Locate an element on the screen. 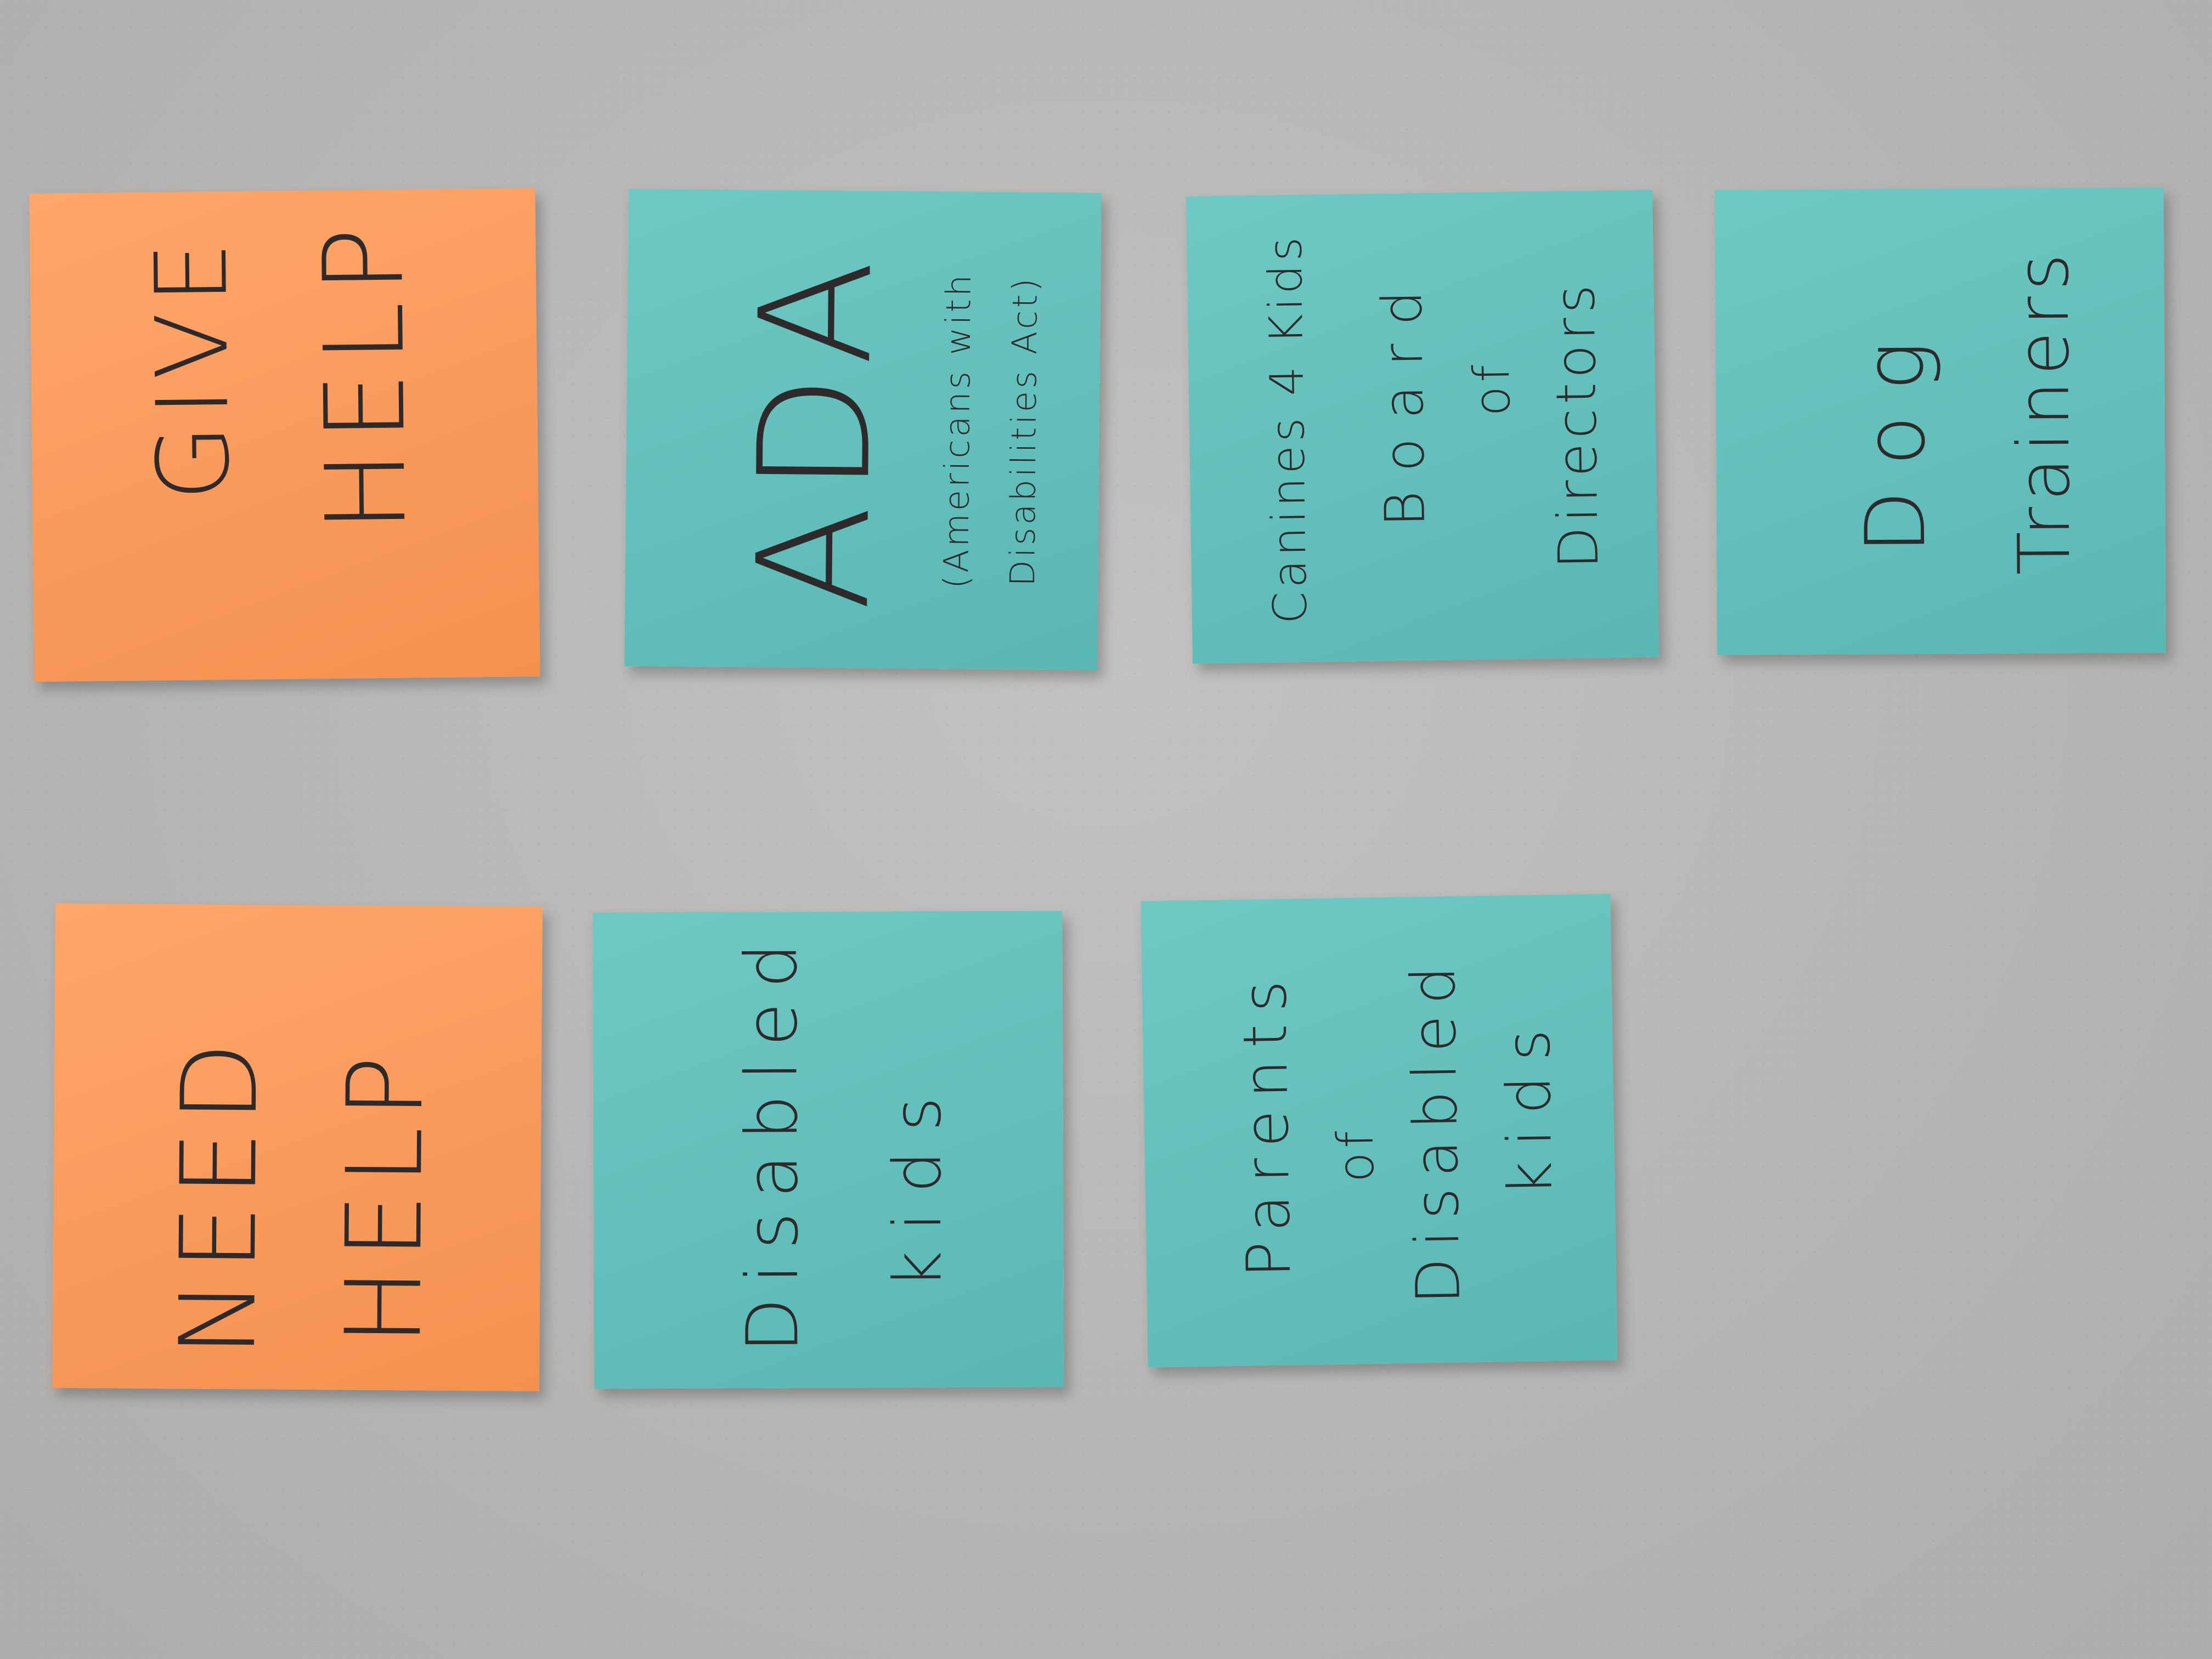 Image resolution: width=2212 pixels, height=1659 pixels. note-text-board: Board is located at coordinates (1403, 399).